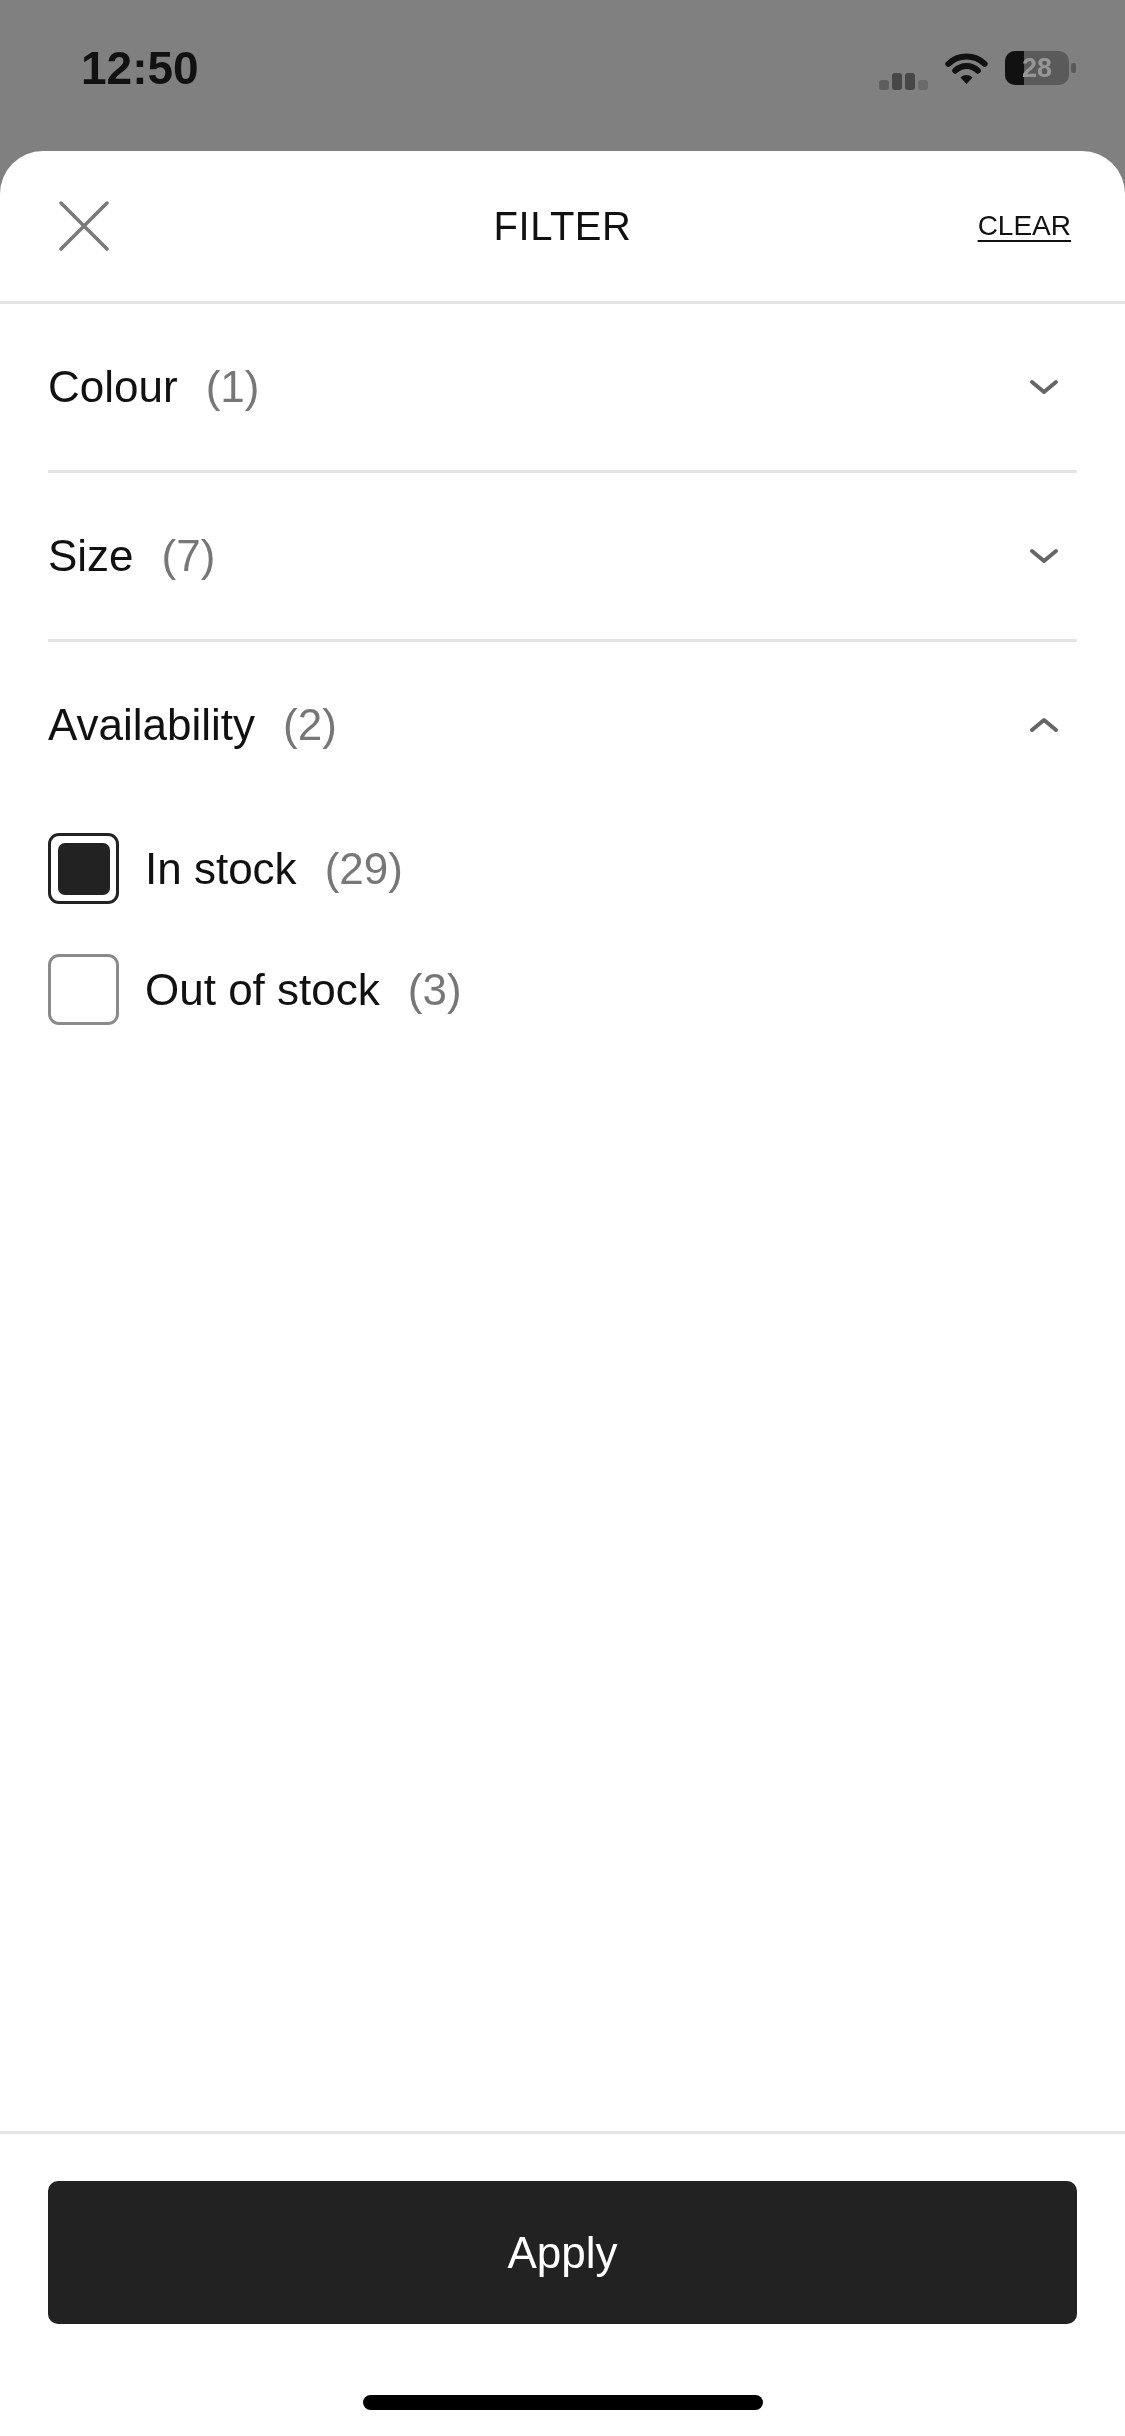  I want to click on chevron-up-icon, so click(1044, 725).